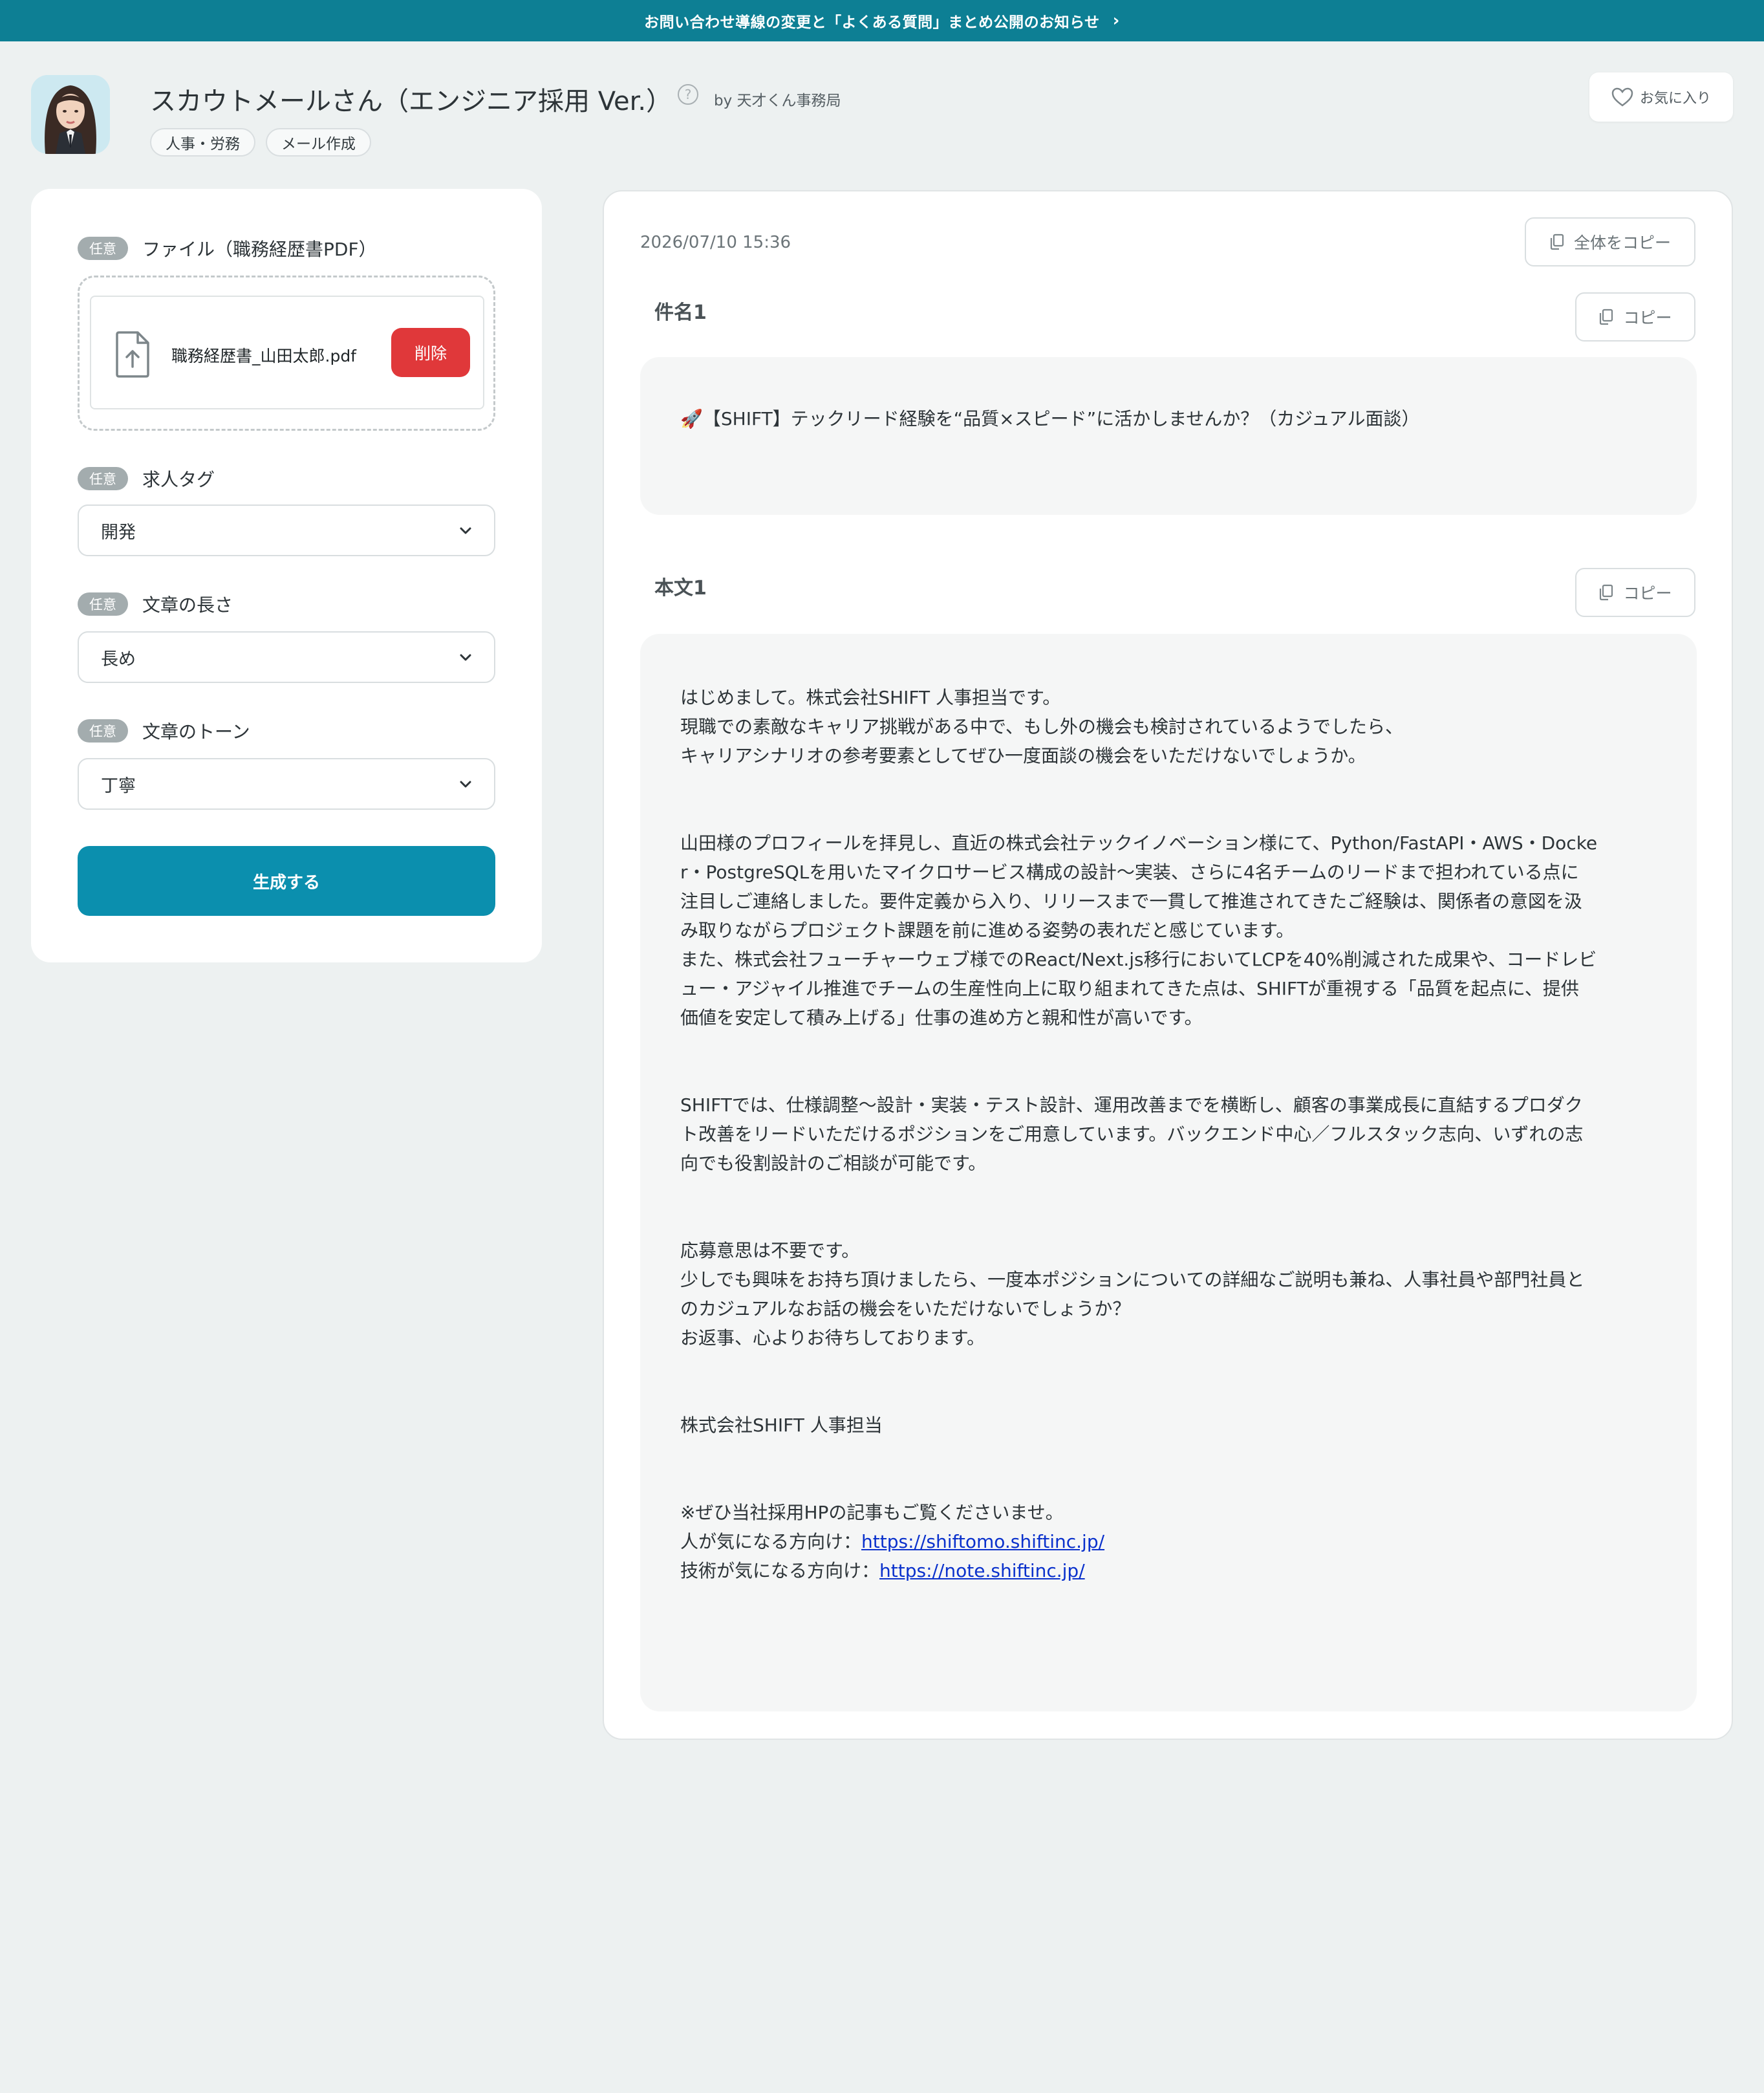 This screenshot has height=2093, width=1764. I want to click on length-select: 長め, so click(286, 657).